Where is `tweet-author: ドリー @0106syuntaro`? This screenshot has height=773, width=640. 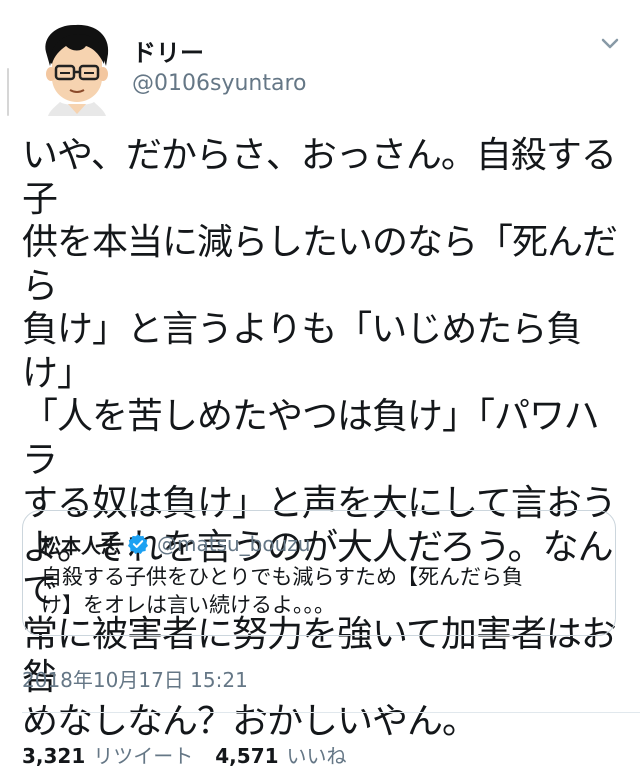 tweet-author: ドリー @0106syuntaro is located at coordinates (219, 69).